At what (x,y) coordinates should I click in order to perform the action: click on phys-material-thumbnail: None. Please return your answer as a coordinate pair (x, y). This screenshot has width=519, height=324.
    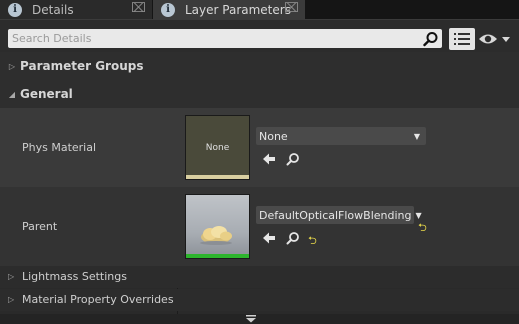
    Looking at the image, I should click on (217, 147).